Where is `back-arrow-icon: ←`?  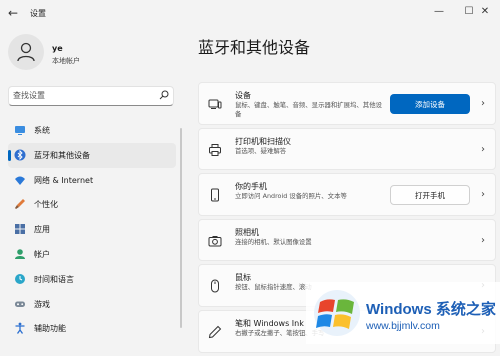 back-arrow-icon: ← is located at coordinates (13, 13).